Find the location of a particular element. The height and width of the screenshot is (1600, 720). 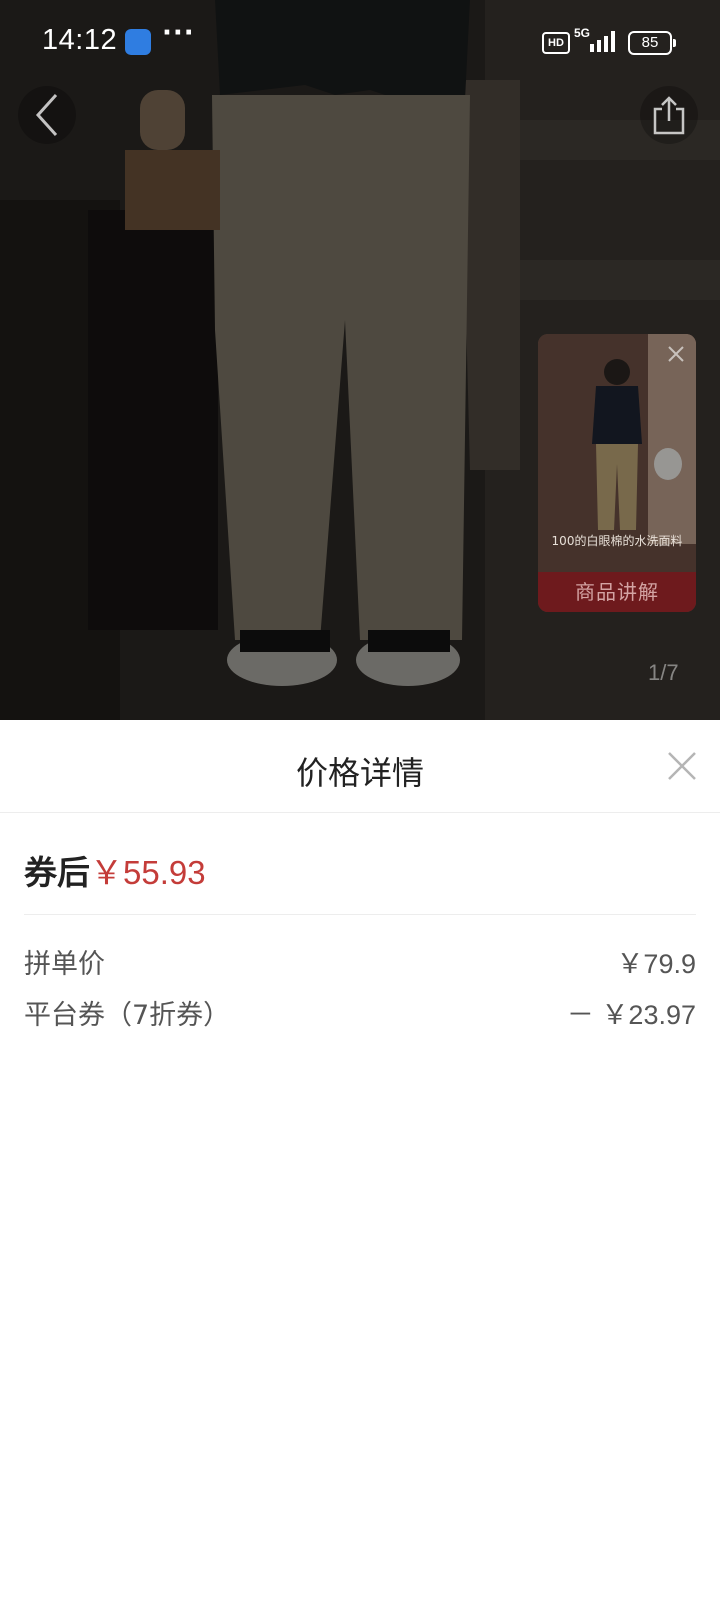

video-label: 商品讲解 is located at coordinates (617, 592).